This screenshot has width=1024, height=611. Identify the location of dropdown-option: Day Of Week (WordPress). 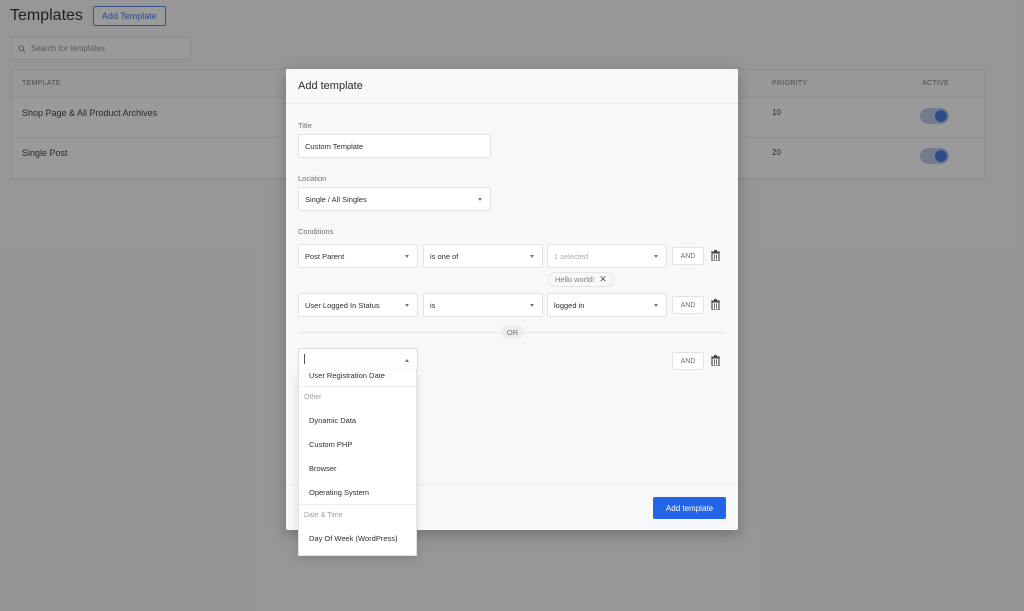
(357, 538).